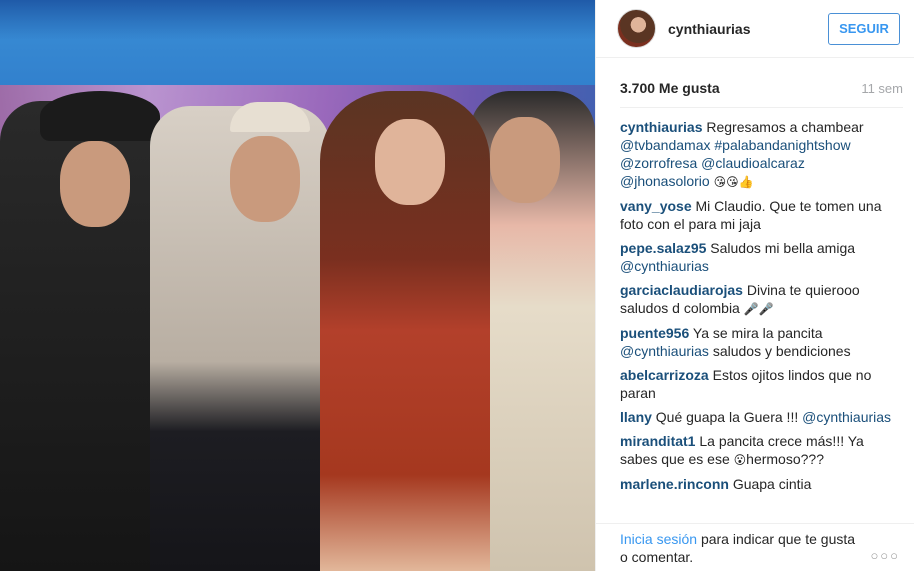 This screenshot has width=914, height=571. Describe the element at coordinates (785, 459) in the screenshot. I see `comment-text-after: hermoso???` at that location.